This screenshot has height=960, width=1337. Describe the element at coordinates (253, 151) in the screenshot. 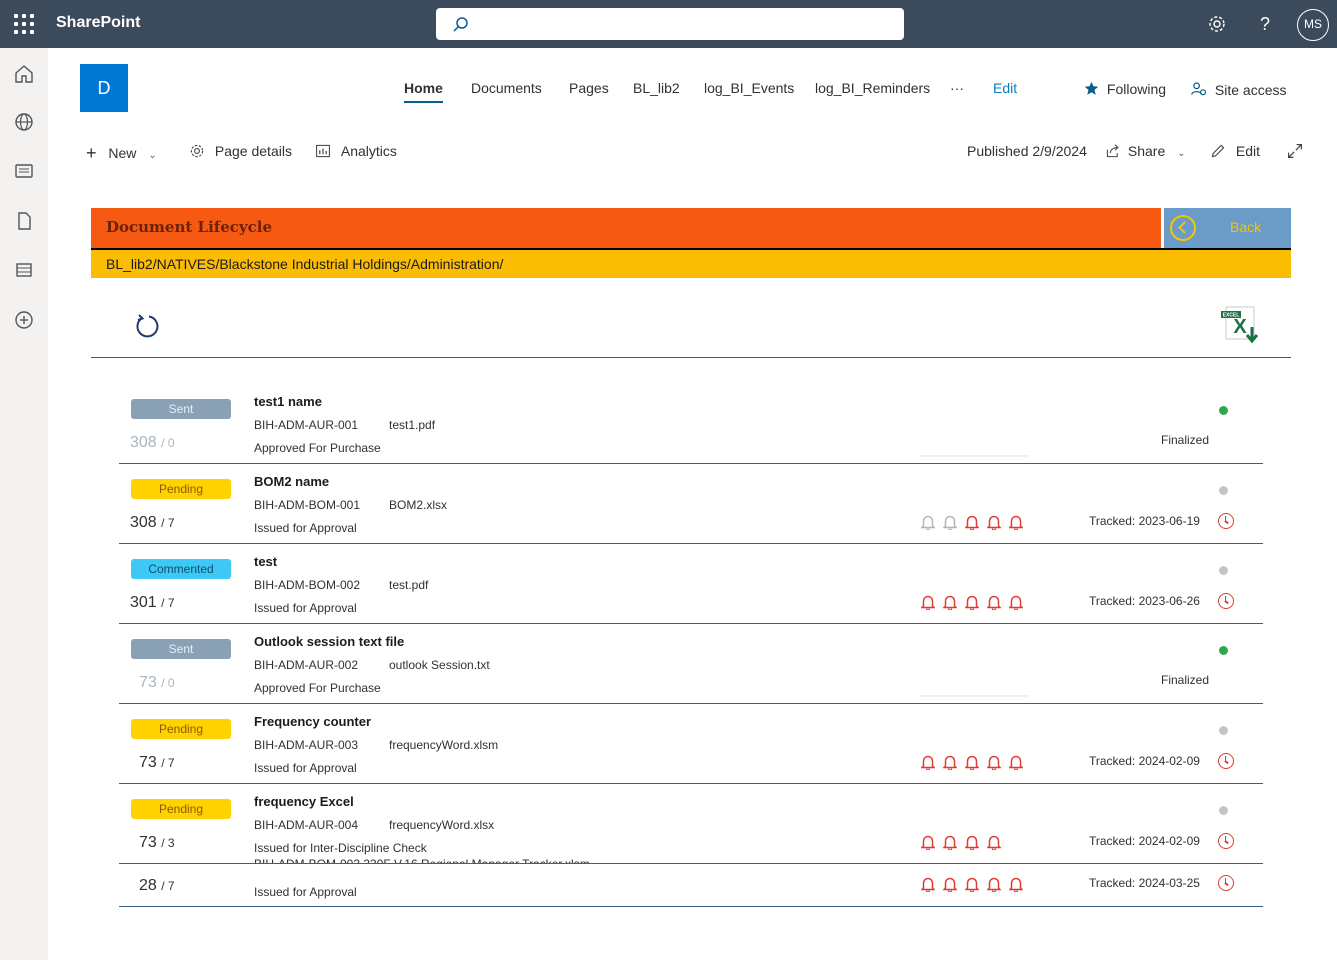

I see `page-details-label: Page details` at that location.